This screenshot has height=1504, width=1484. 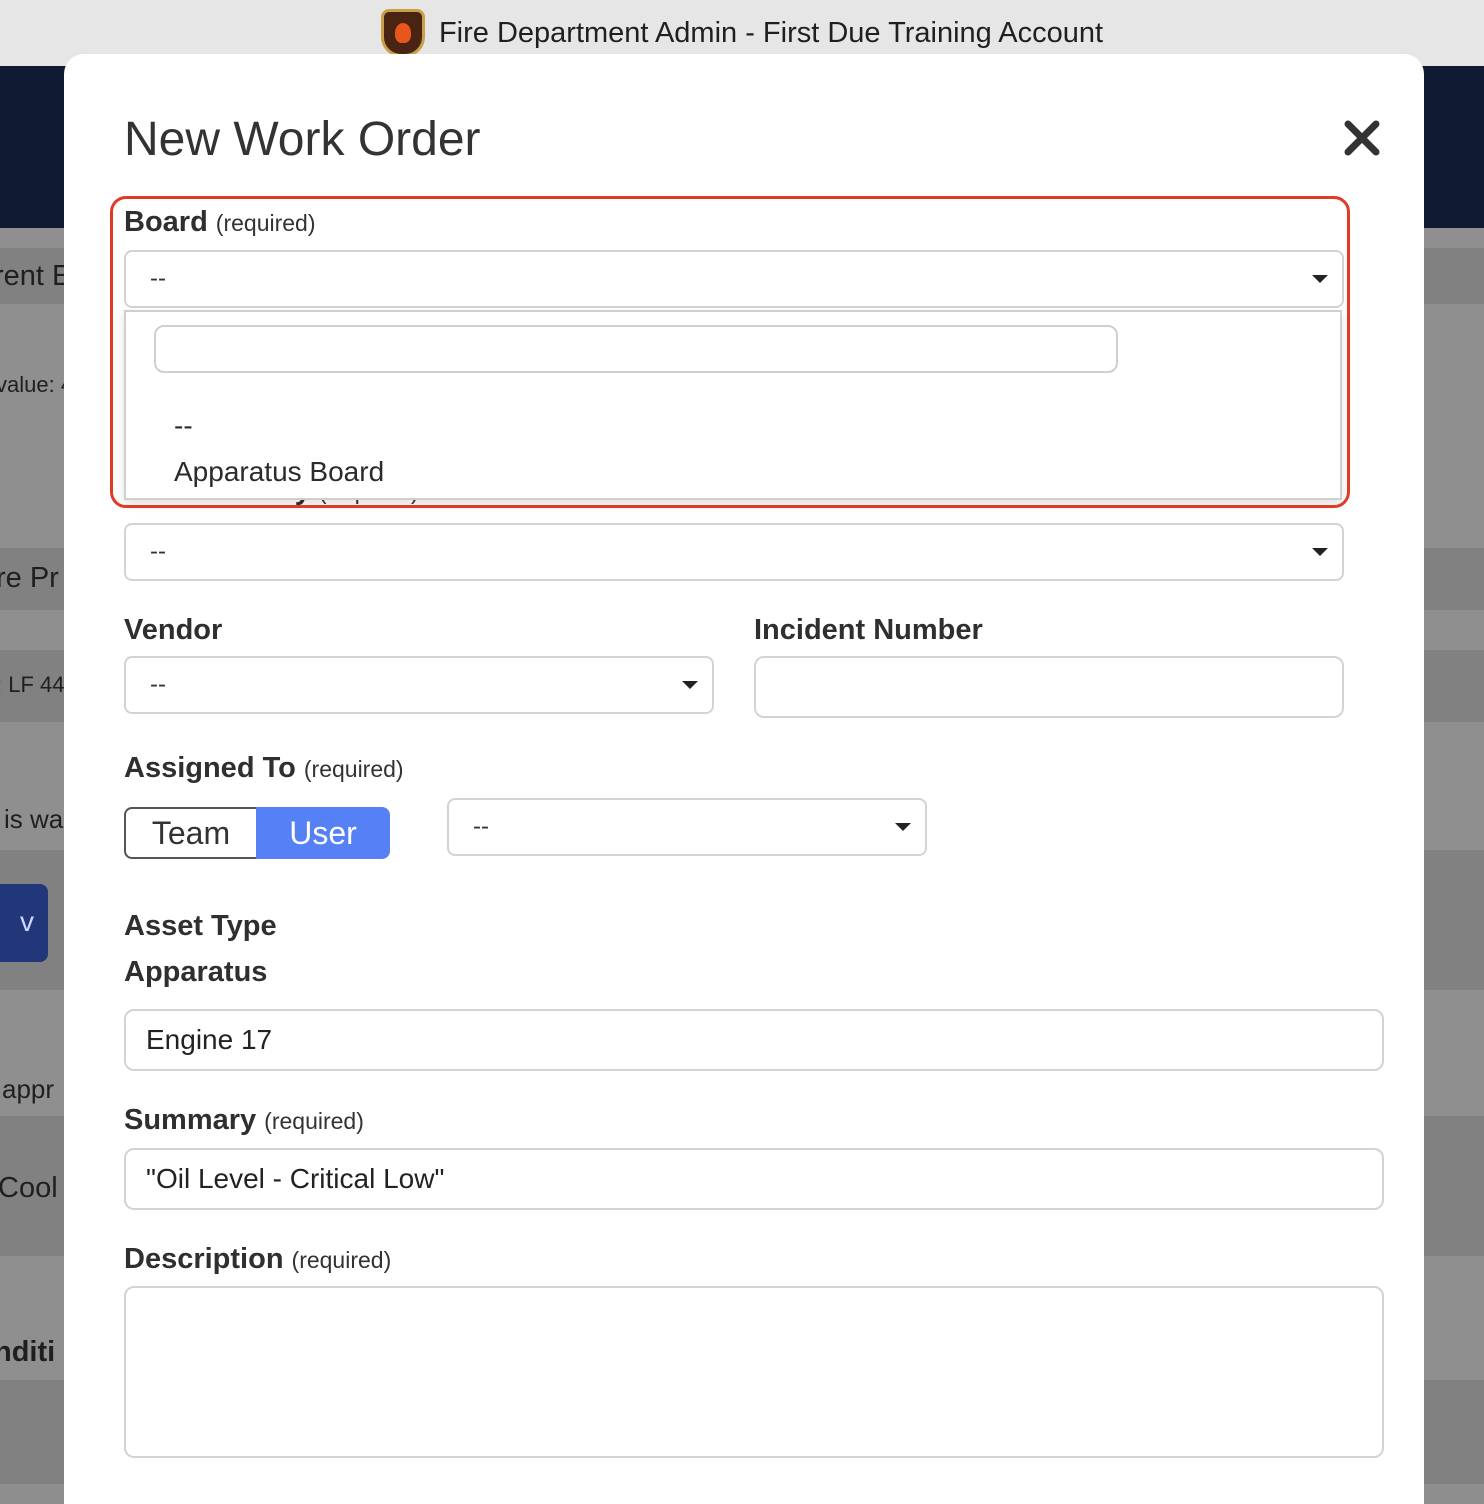 I want to click on background-text: : LF 44, so click(x=32, y=684).